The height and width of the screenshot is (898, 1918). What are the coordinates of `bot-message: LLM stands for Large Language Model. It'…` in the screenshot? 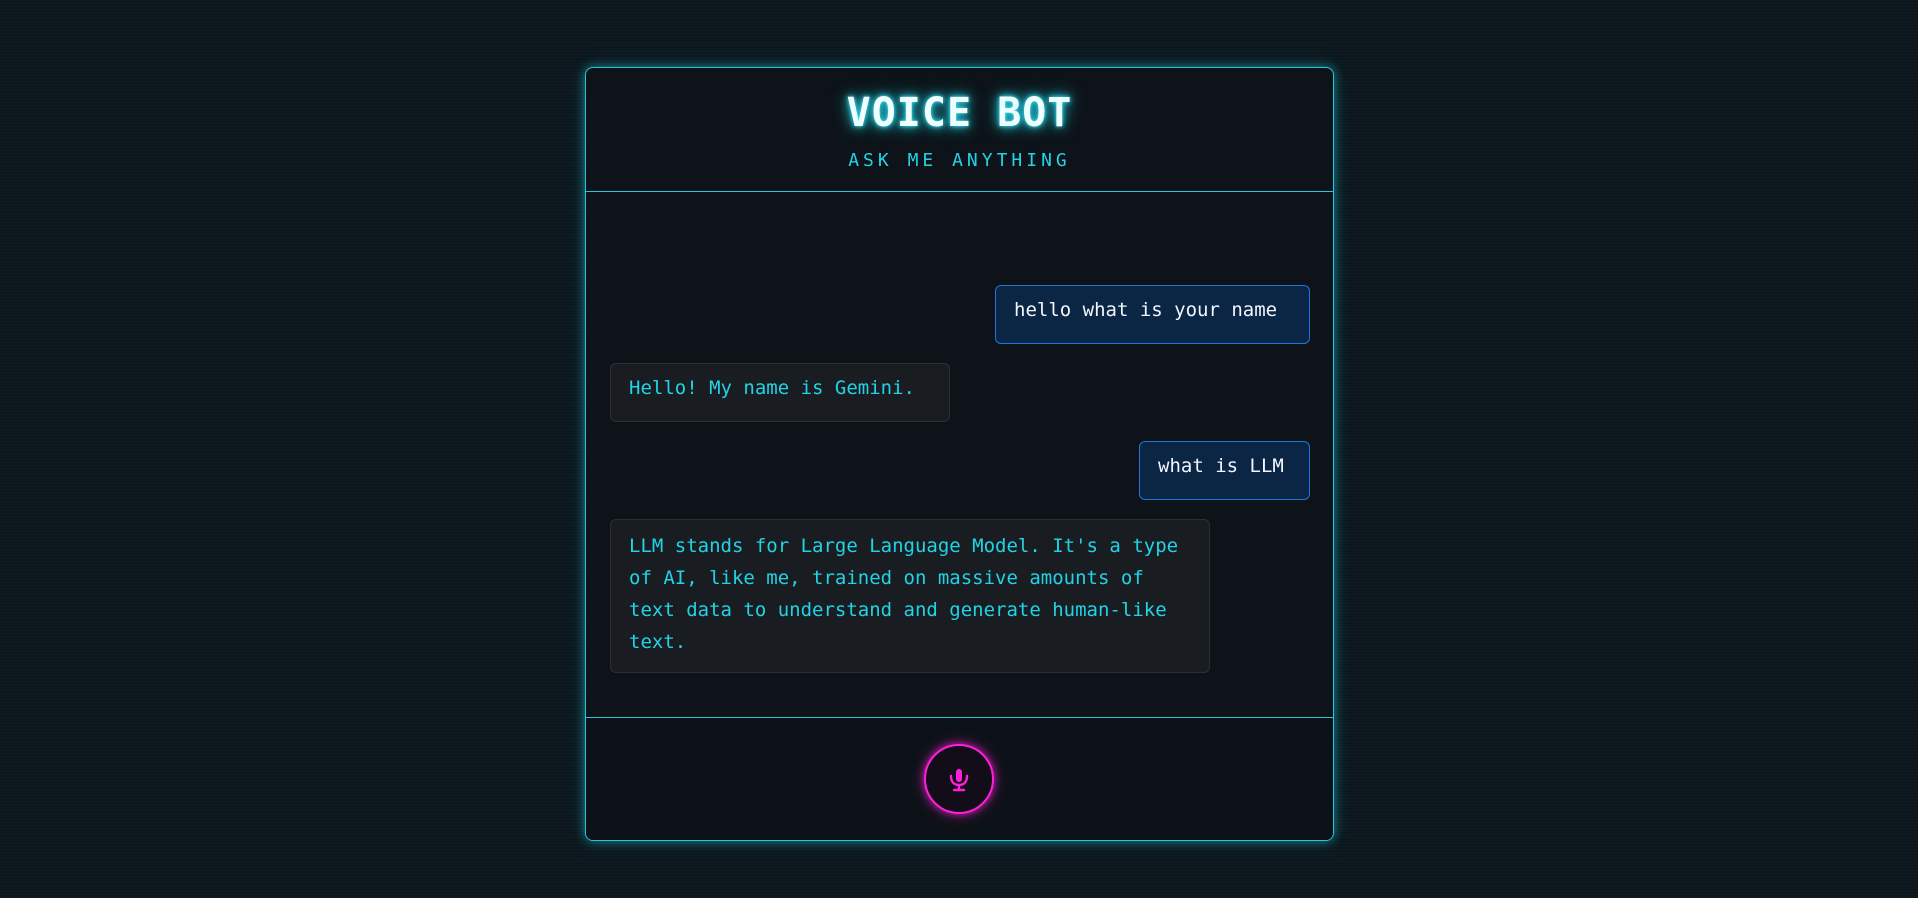 It's located at (910, 596).